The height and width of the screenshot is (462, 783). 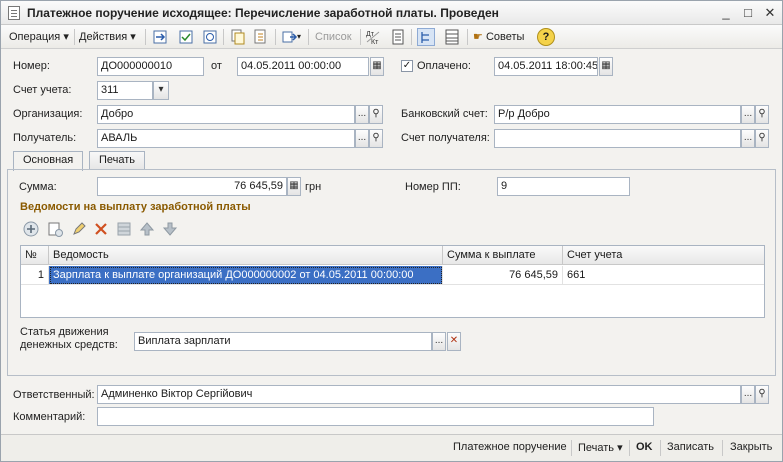 I want to click on copy-document-icon, so click(x=238, y=37).